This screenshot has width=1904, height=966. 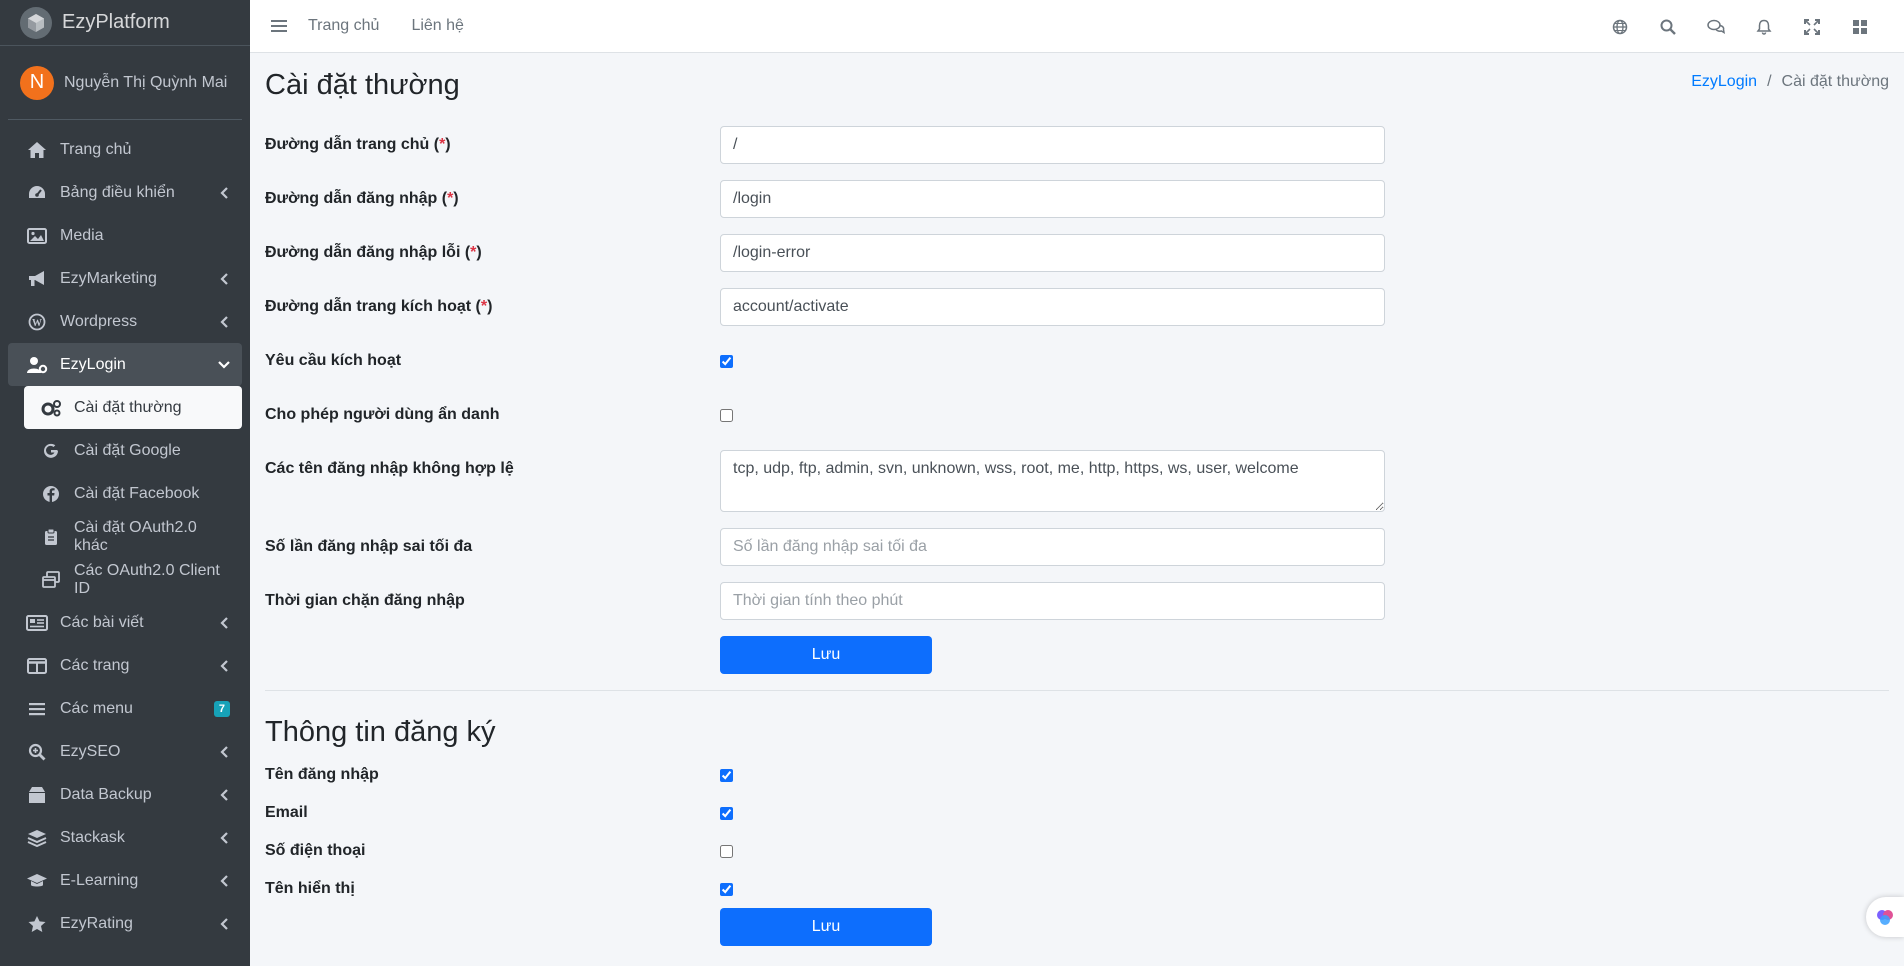 I want to click on sidebar-item-bang-dieu-khien: Bảng điều khiển, so click(x=125, y=192).